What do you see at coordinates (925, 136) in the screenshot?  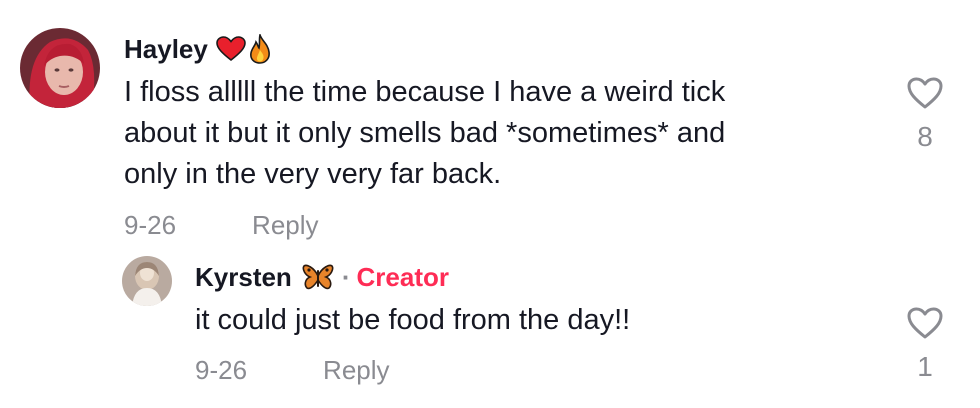 I see `like-count: 8` at bounding box center [925, 136].